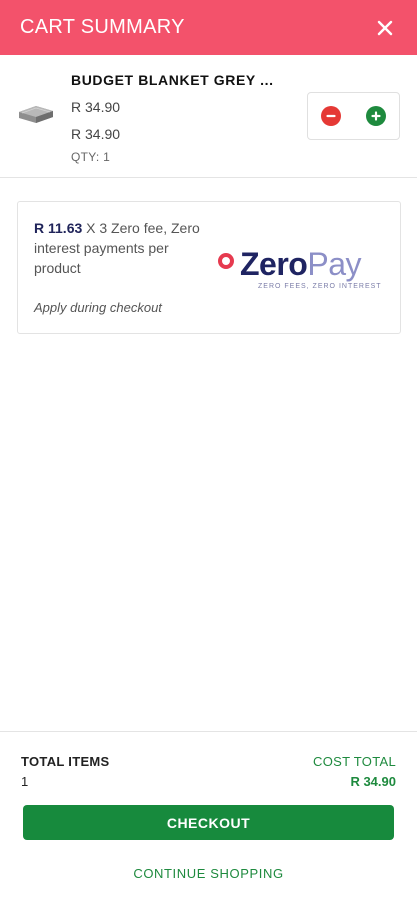  What do you see at coordinates (98, 307) in the screenshot?
I see `zeropay-apply-note: Apply during checkout` at bounding box center [98, 307].